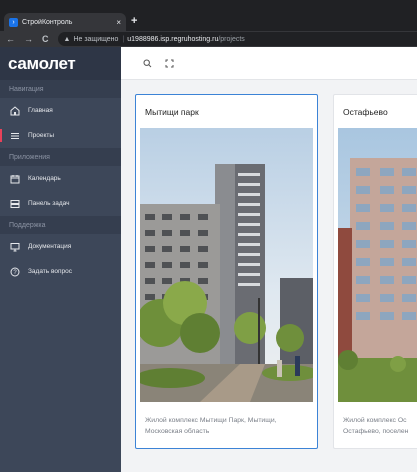  I want to click on sidebar-item-label: Документация, so click(50, 246).